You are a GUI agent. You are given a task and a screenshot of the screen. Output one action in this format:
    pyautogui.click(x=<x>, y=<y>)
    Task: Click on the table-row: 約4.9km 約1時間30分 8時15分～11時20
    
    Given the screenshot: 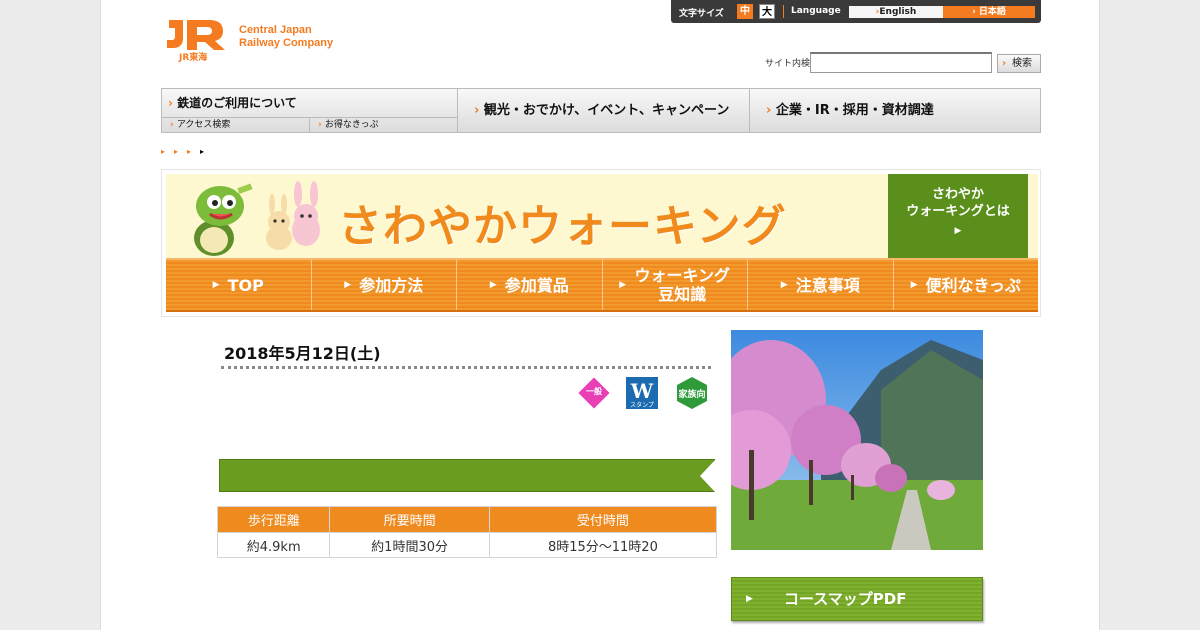 What is the action you would take?
    pyautogui.click(x=467, y=545)
    